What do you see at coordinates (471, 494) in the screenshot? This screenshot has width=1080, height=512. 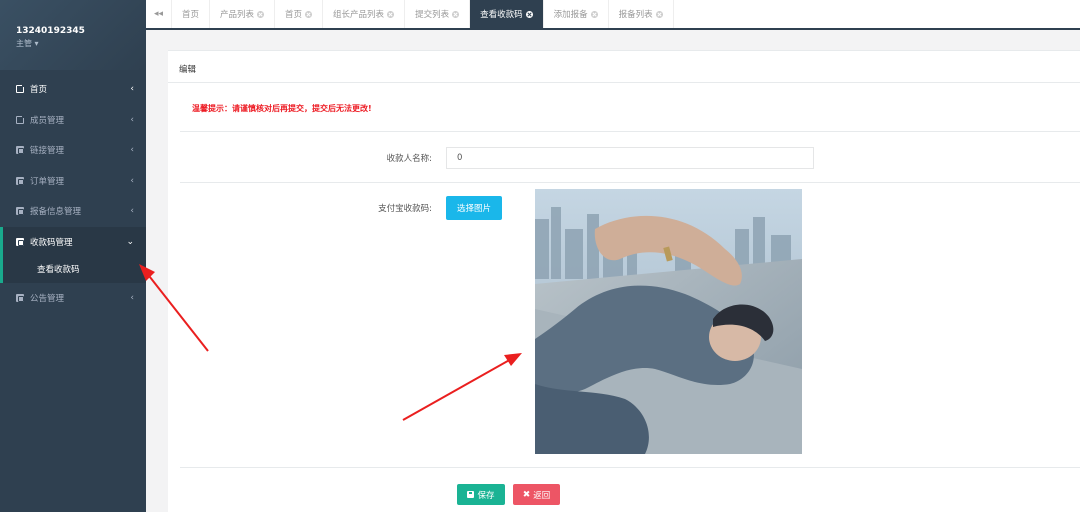 I see `save-icon` at bounding box center [471, 494].